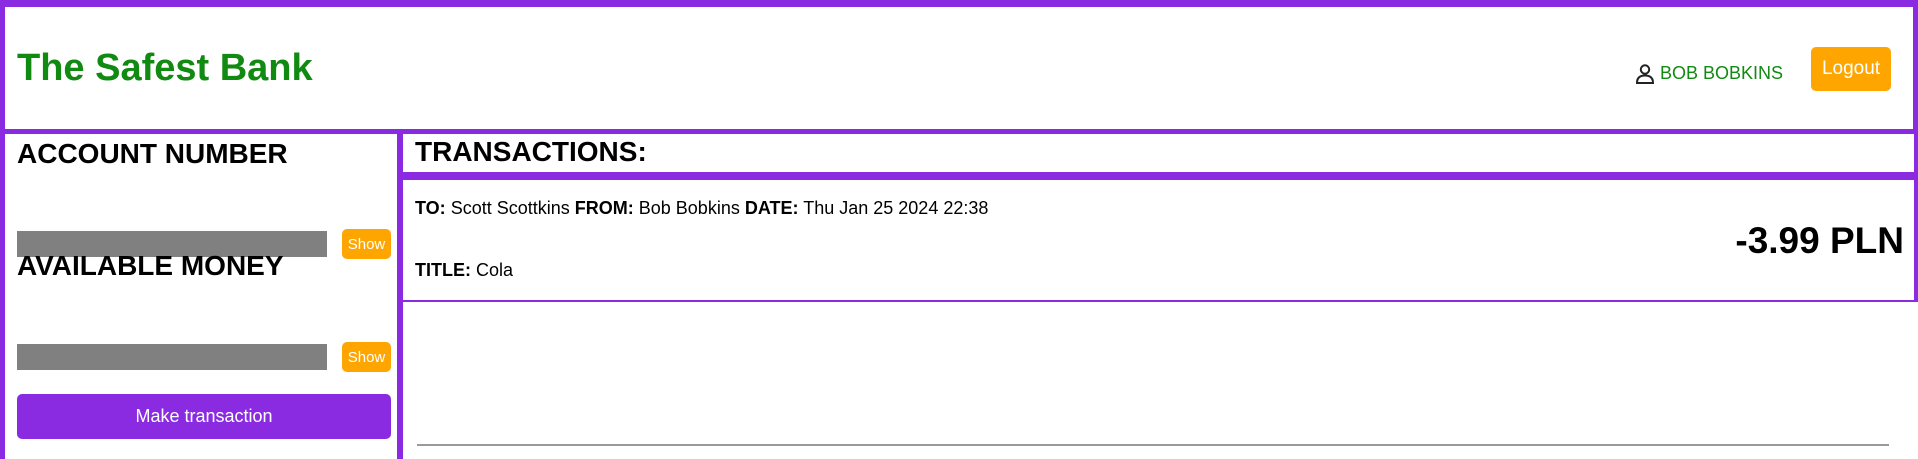  Describe the element at coordinates (1153, 445) in the screenshot. I see `list-divider` at that location.